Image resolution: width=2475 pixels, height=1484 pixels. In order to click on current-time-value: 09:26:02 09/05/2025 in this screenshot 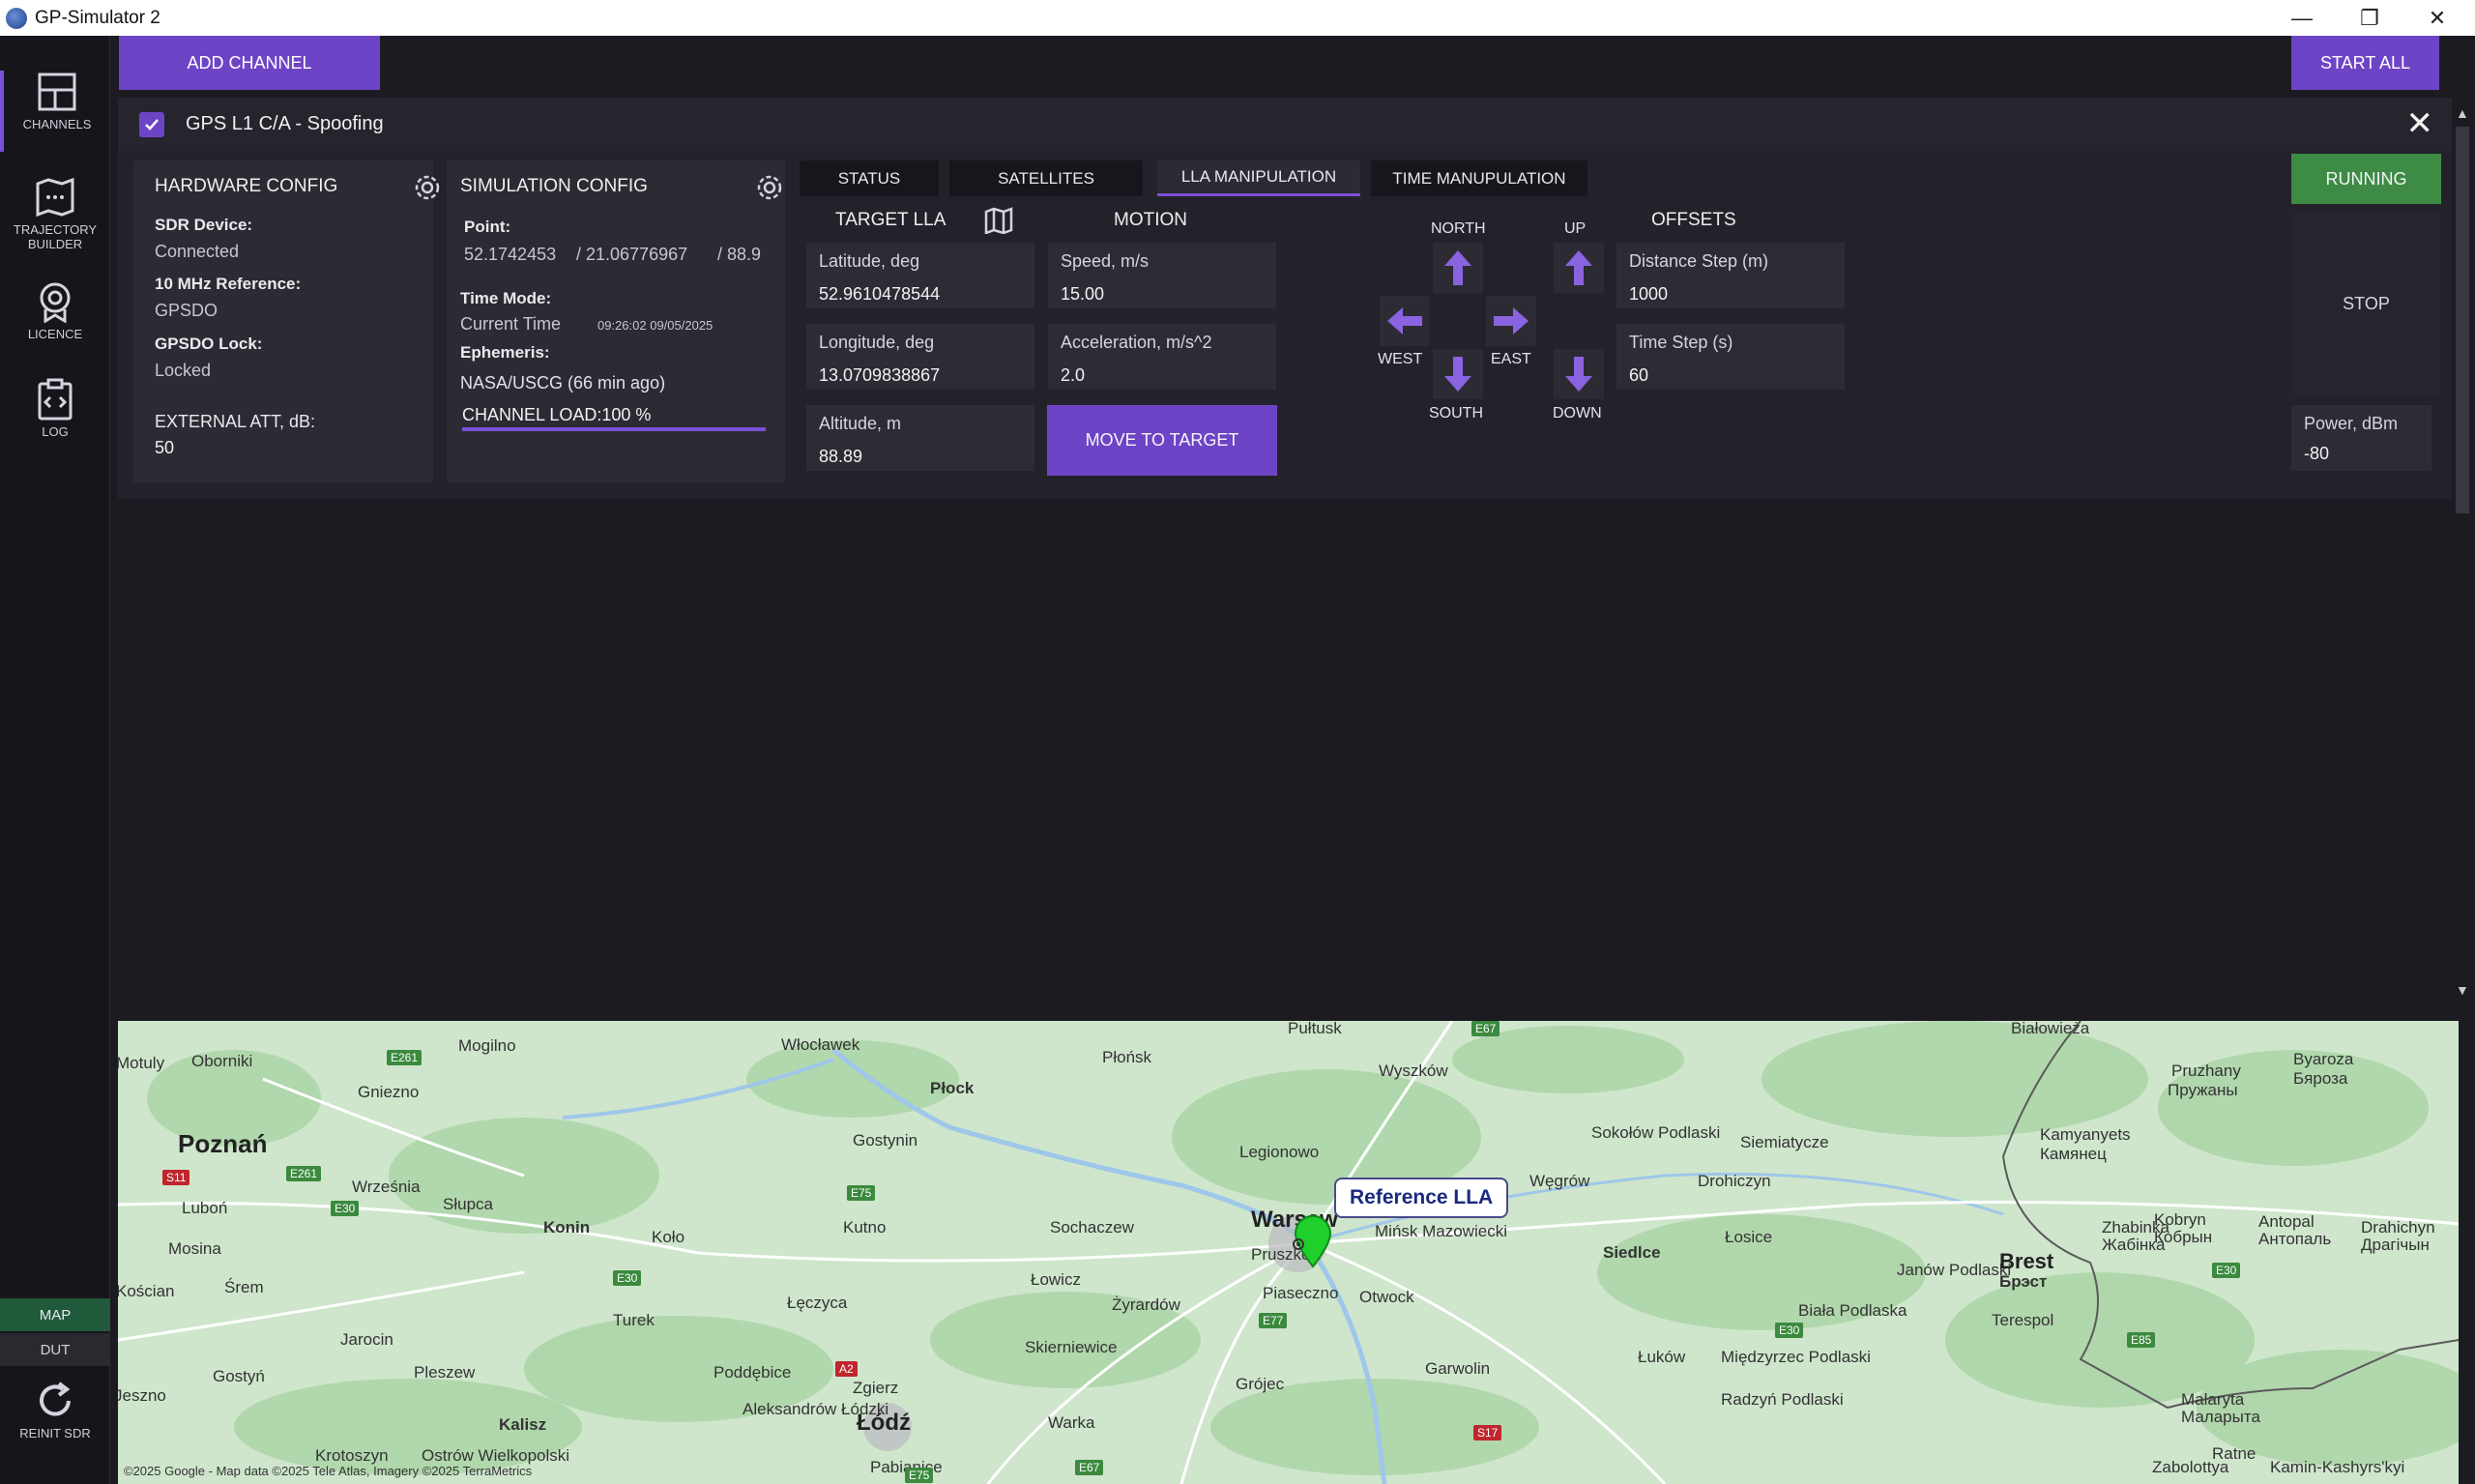, I will do `click(655, 325)`.